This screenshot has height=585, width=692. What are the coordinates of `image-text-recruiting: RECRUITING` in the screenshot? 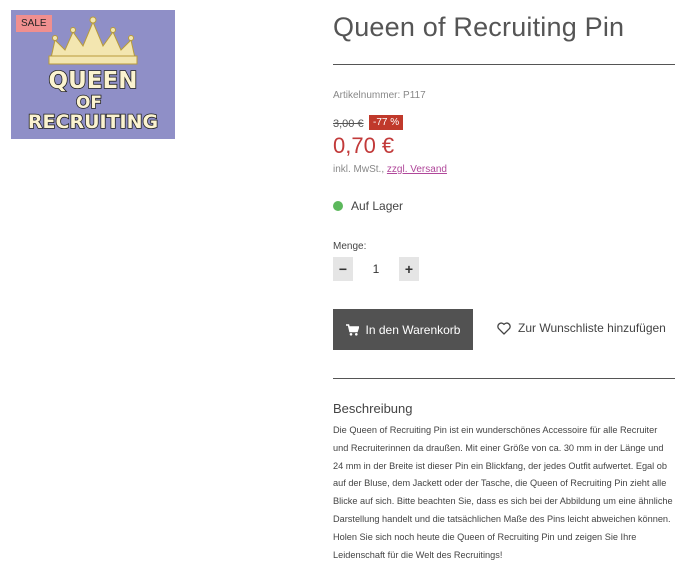 It's located at (93, 122).